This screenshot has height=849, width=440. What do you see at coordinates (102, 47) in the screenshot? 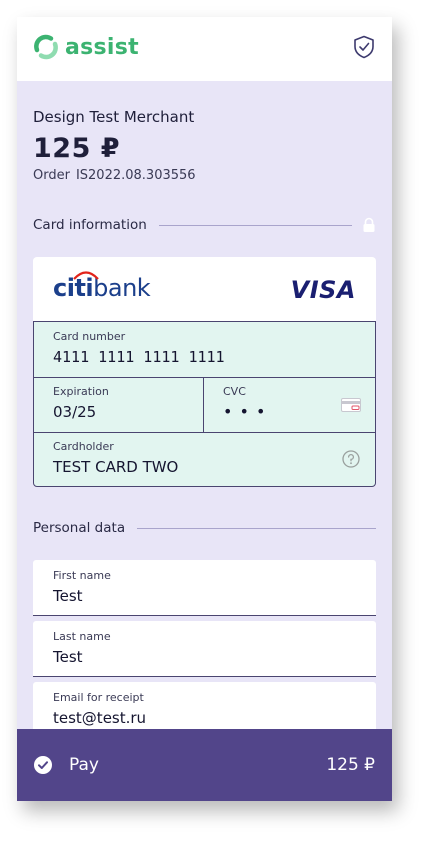
I see `logo-text: assist` at bounding box center [102, 47].